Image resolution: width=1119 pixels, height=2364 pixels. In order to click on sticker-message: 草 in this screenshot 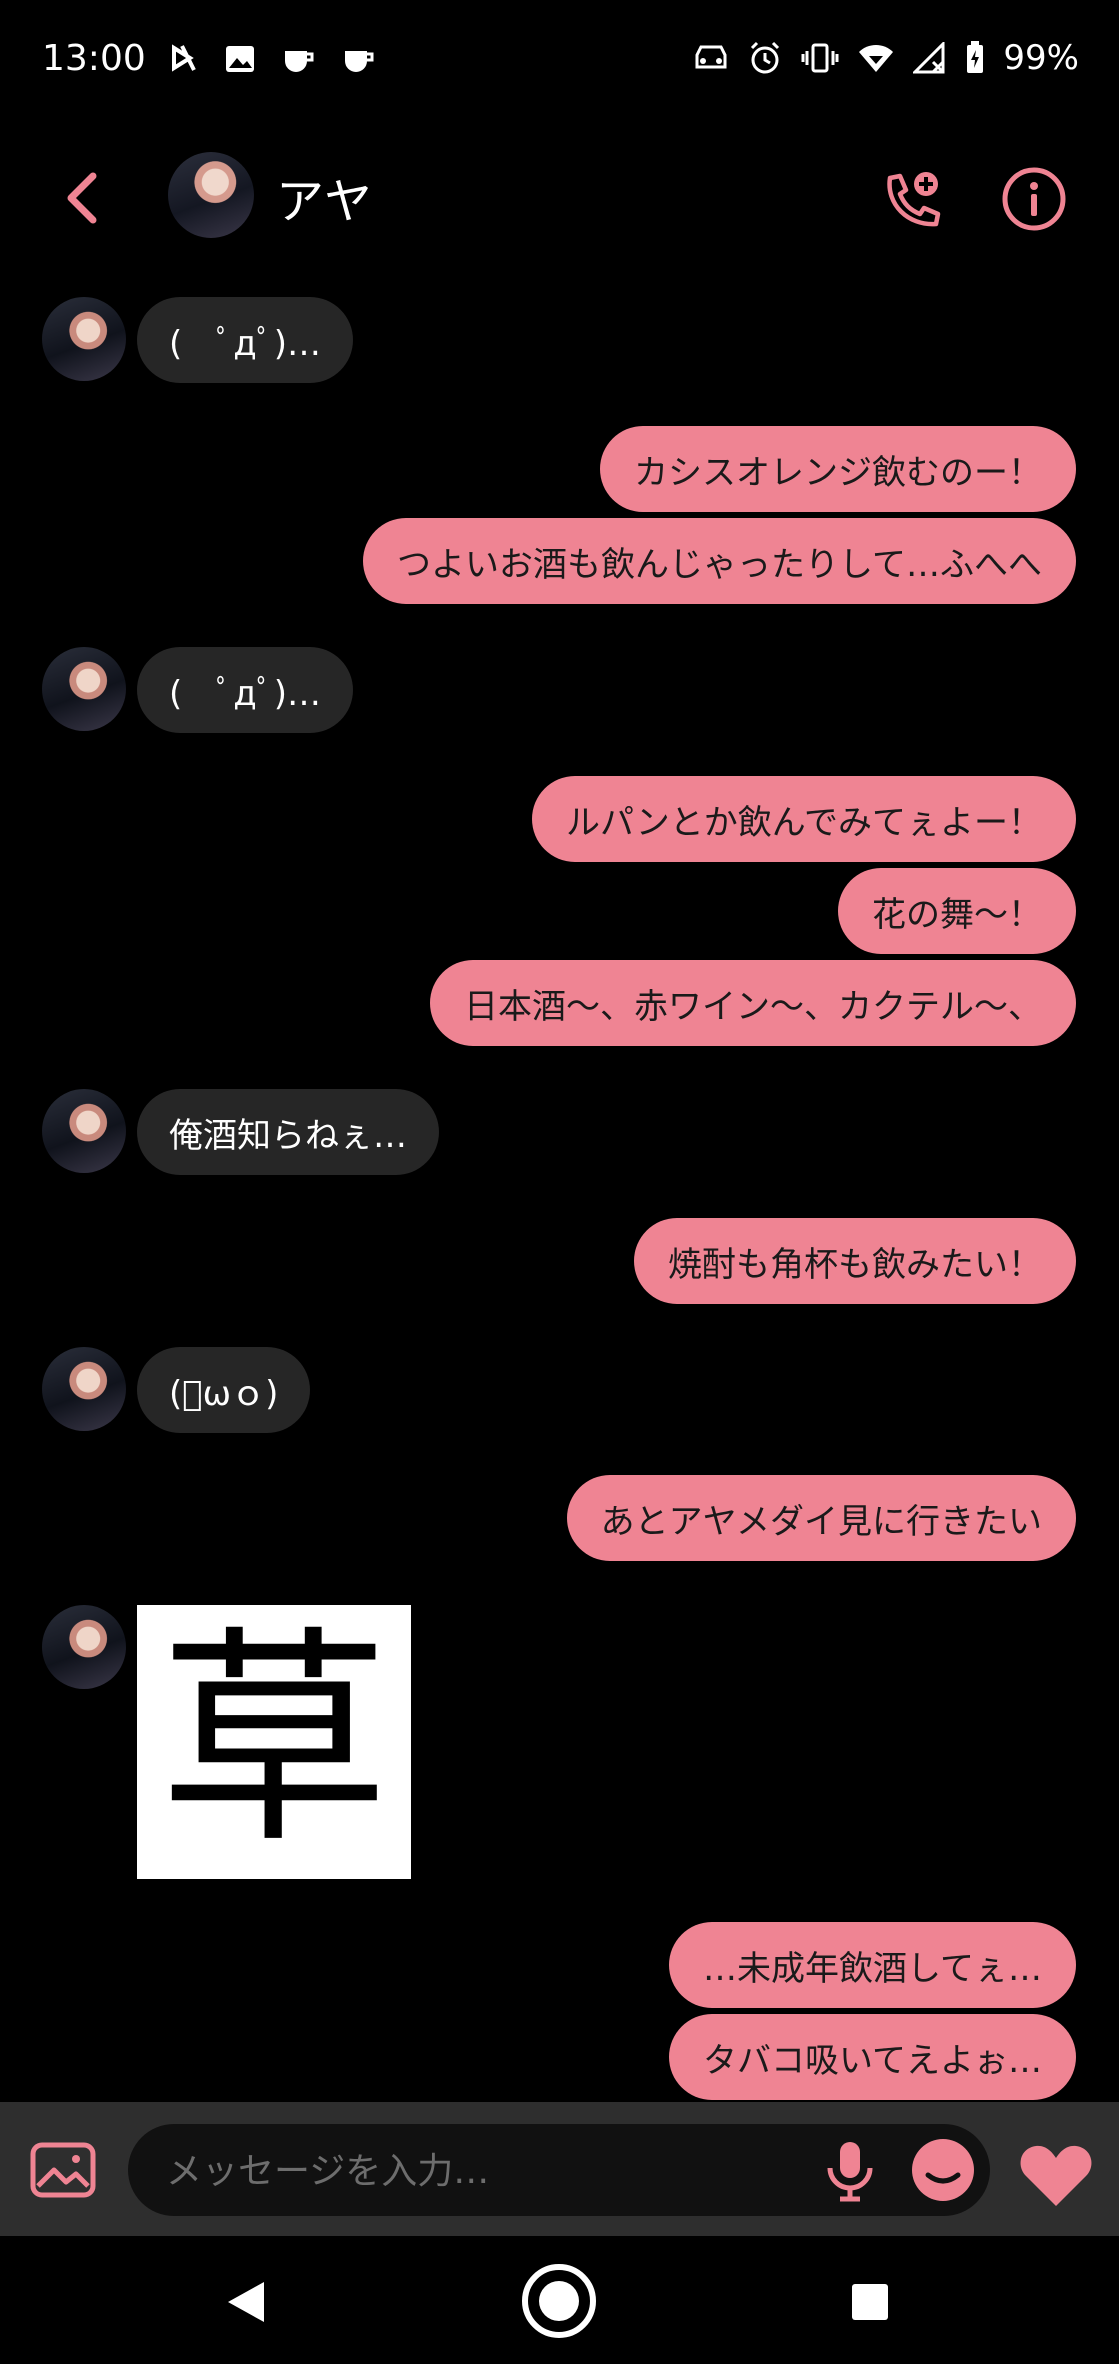, I will do `click(274, 1742)`.